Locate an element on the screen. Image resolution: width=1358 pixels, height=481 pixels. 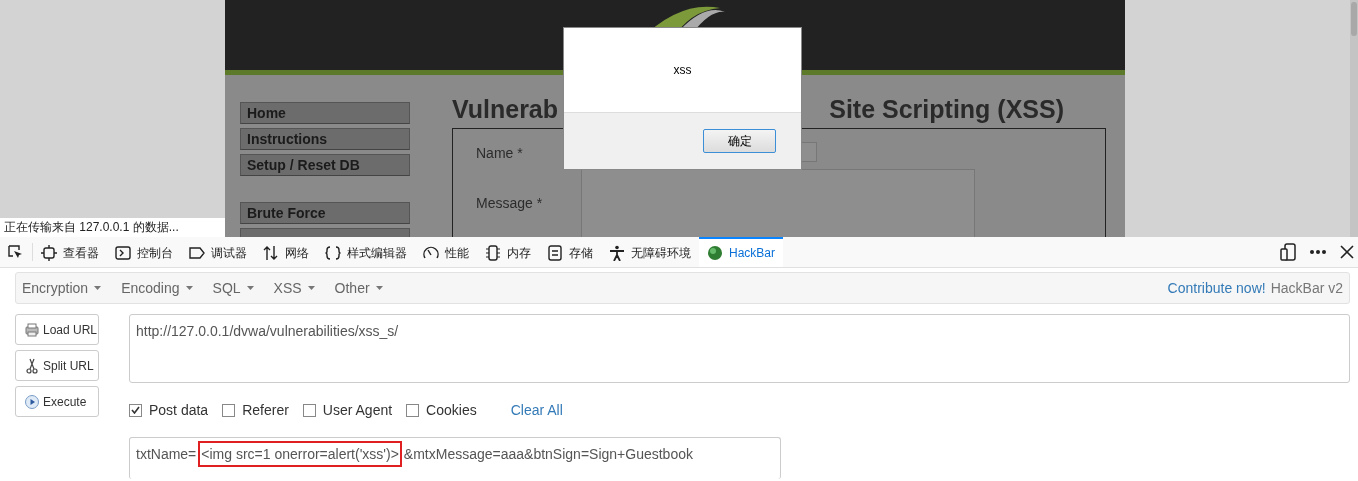
responsive-design-icon is located at coordinates (1288, 252).